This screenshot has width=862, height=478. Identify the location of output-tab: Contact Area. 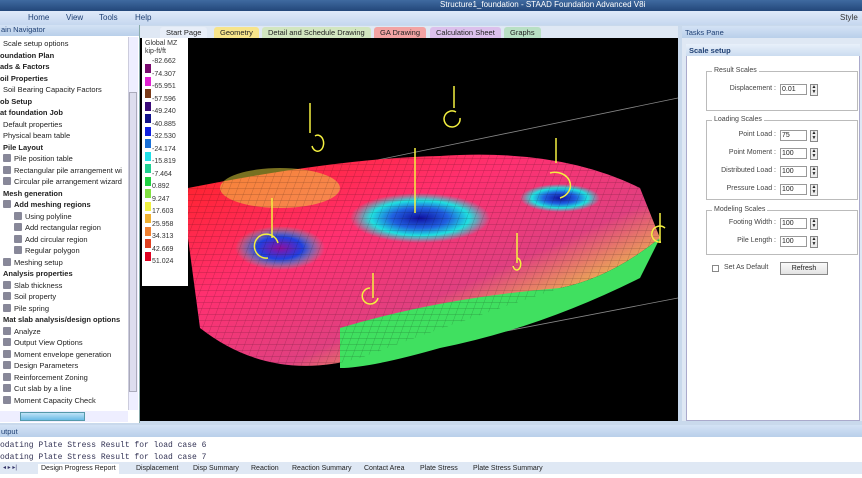
(384, 469).